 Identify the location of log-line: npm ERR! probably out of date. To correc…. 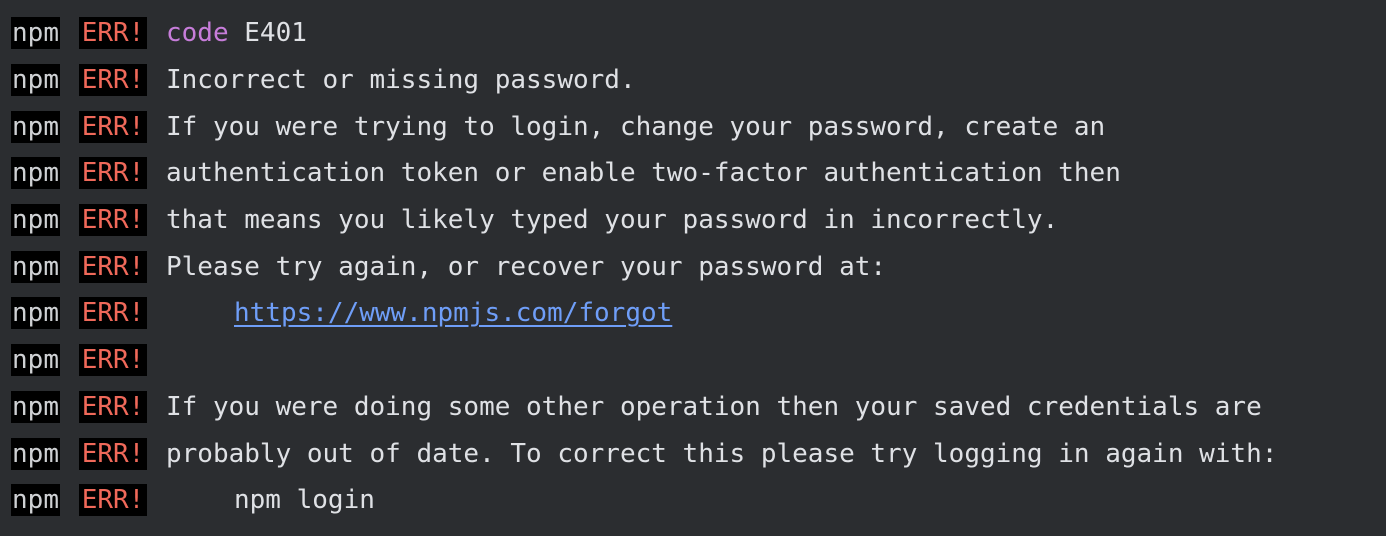
(693, 453).